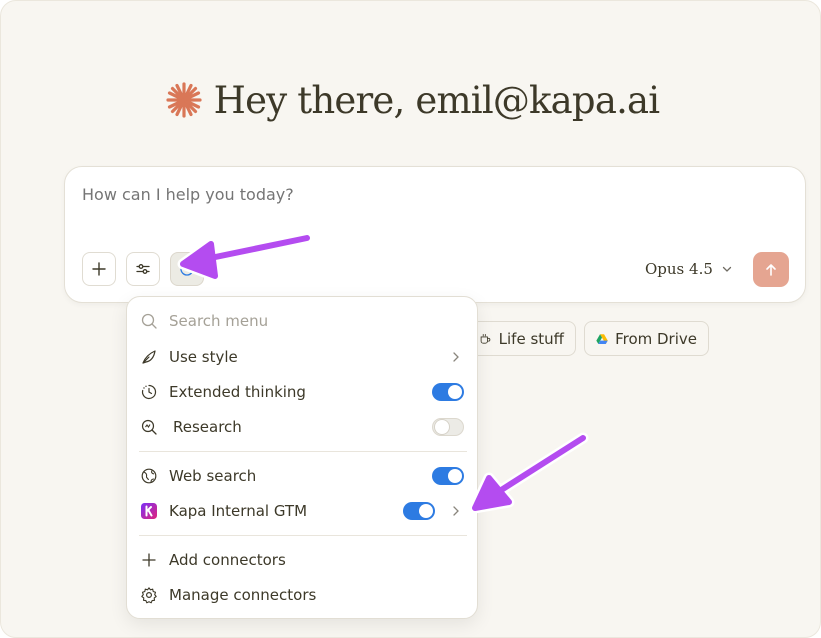 The height and width of the screenshot is (638, 821). I want to click on arrow-up-icon, so click(771, 269).